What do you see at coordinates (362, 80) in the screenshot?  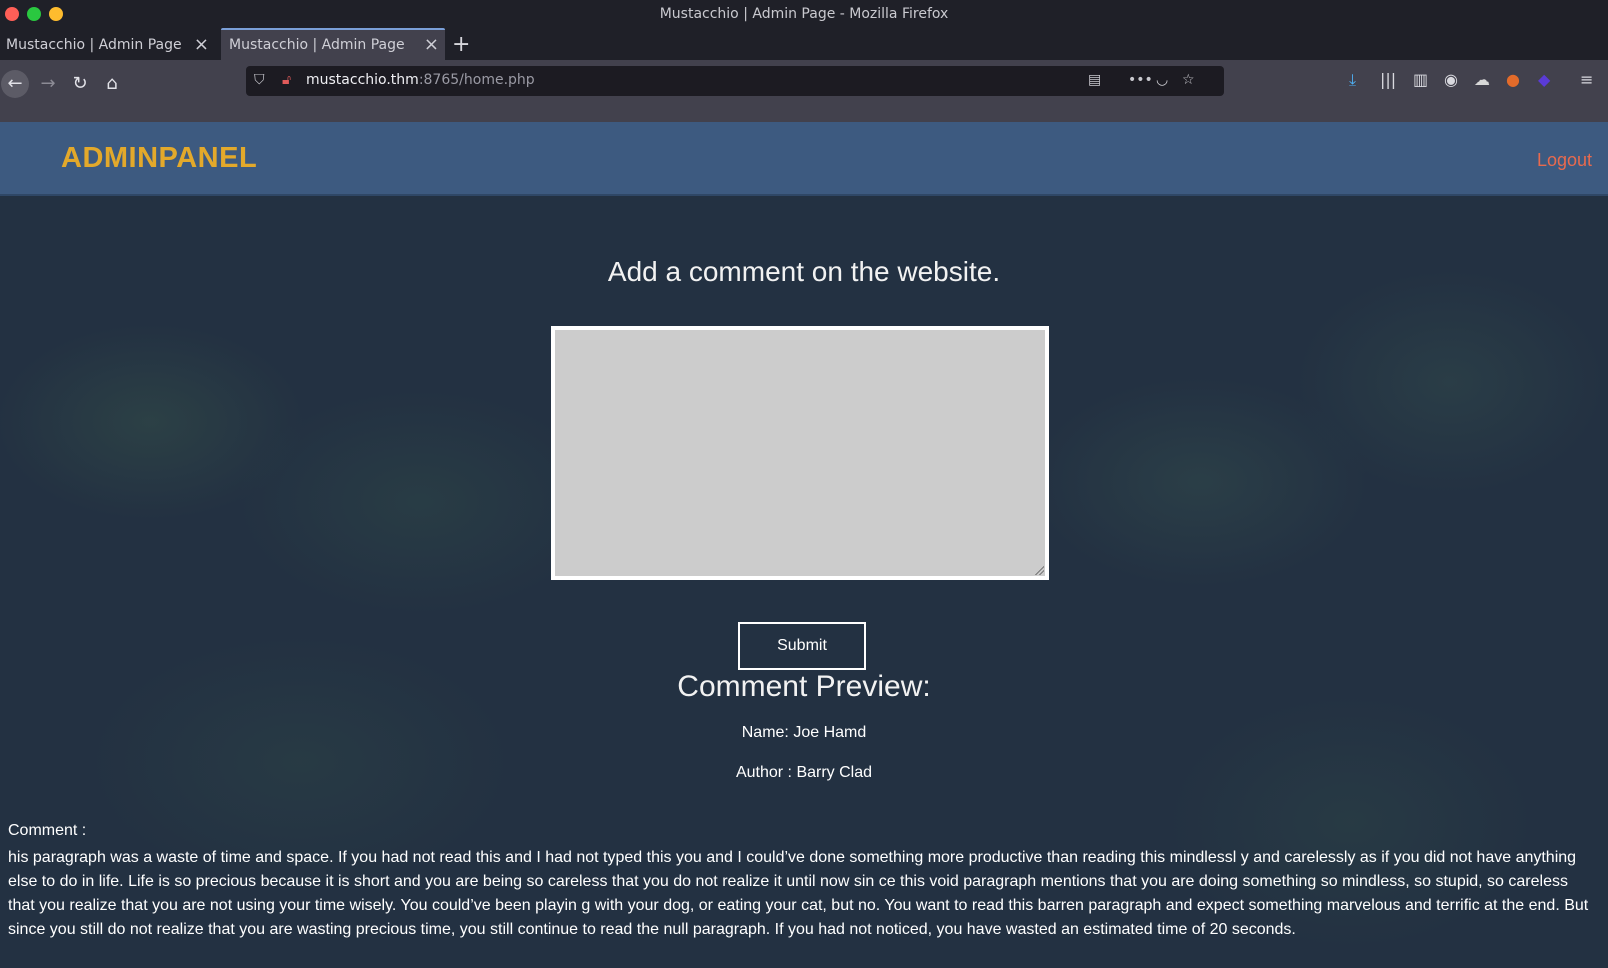 I see `url-host: mustacchio.thm` at bounding box center [362, 80].